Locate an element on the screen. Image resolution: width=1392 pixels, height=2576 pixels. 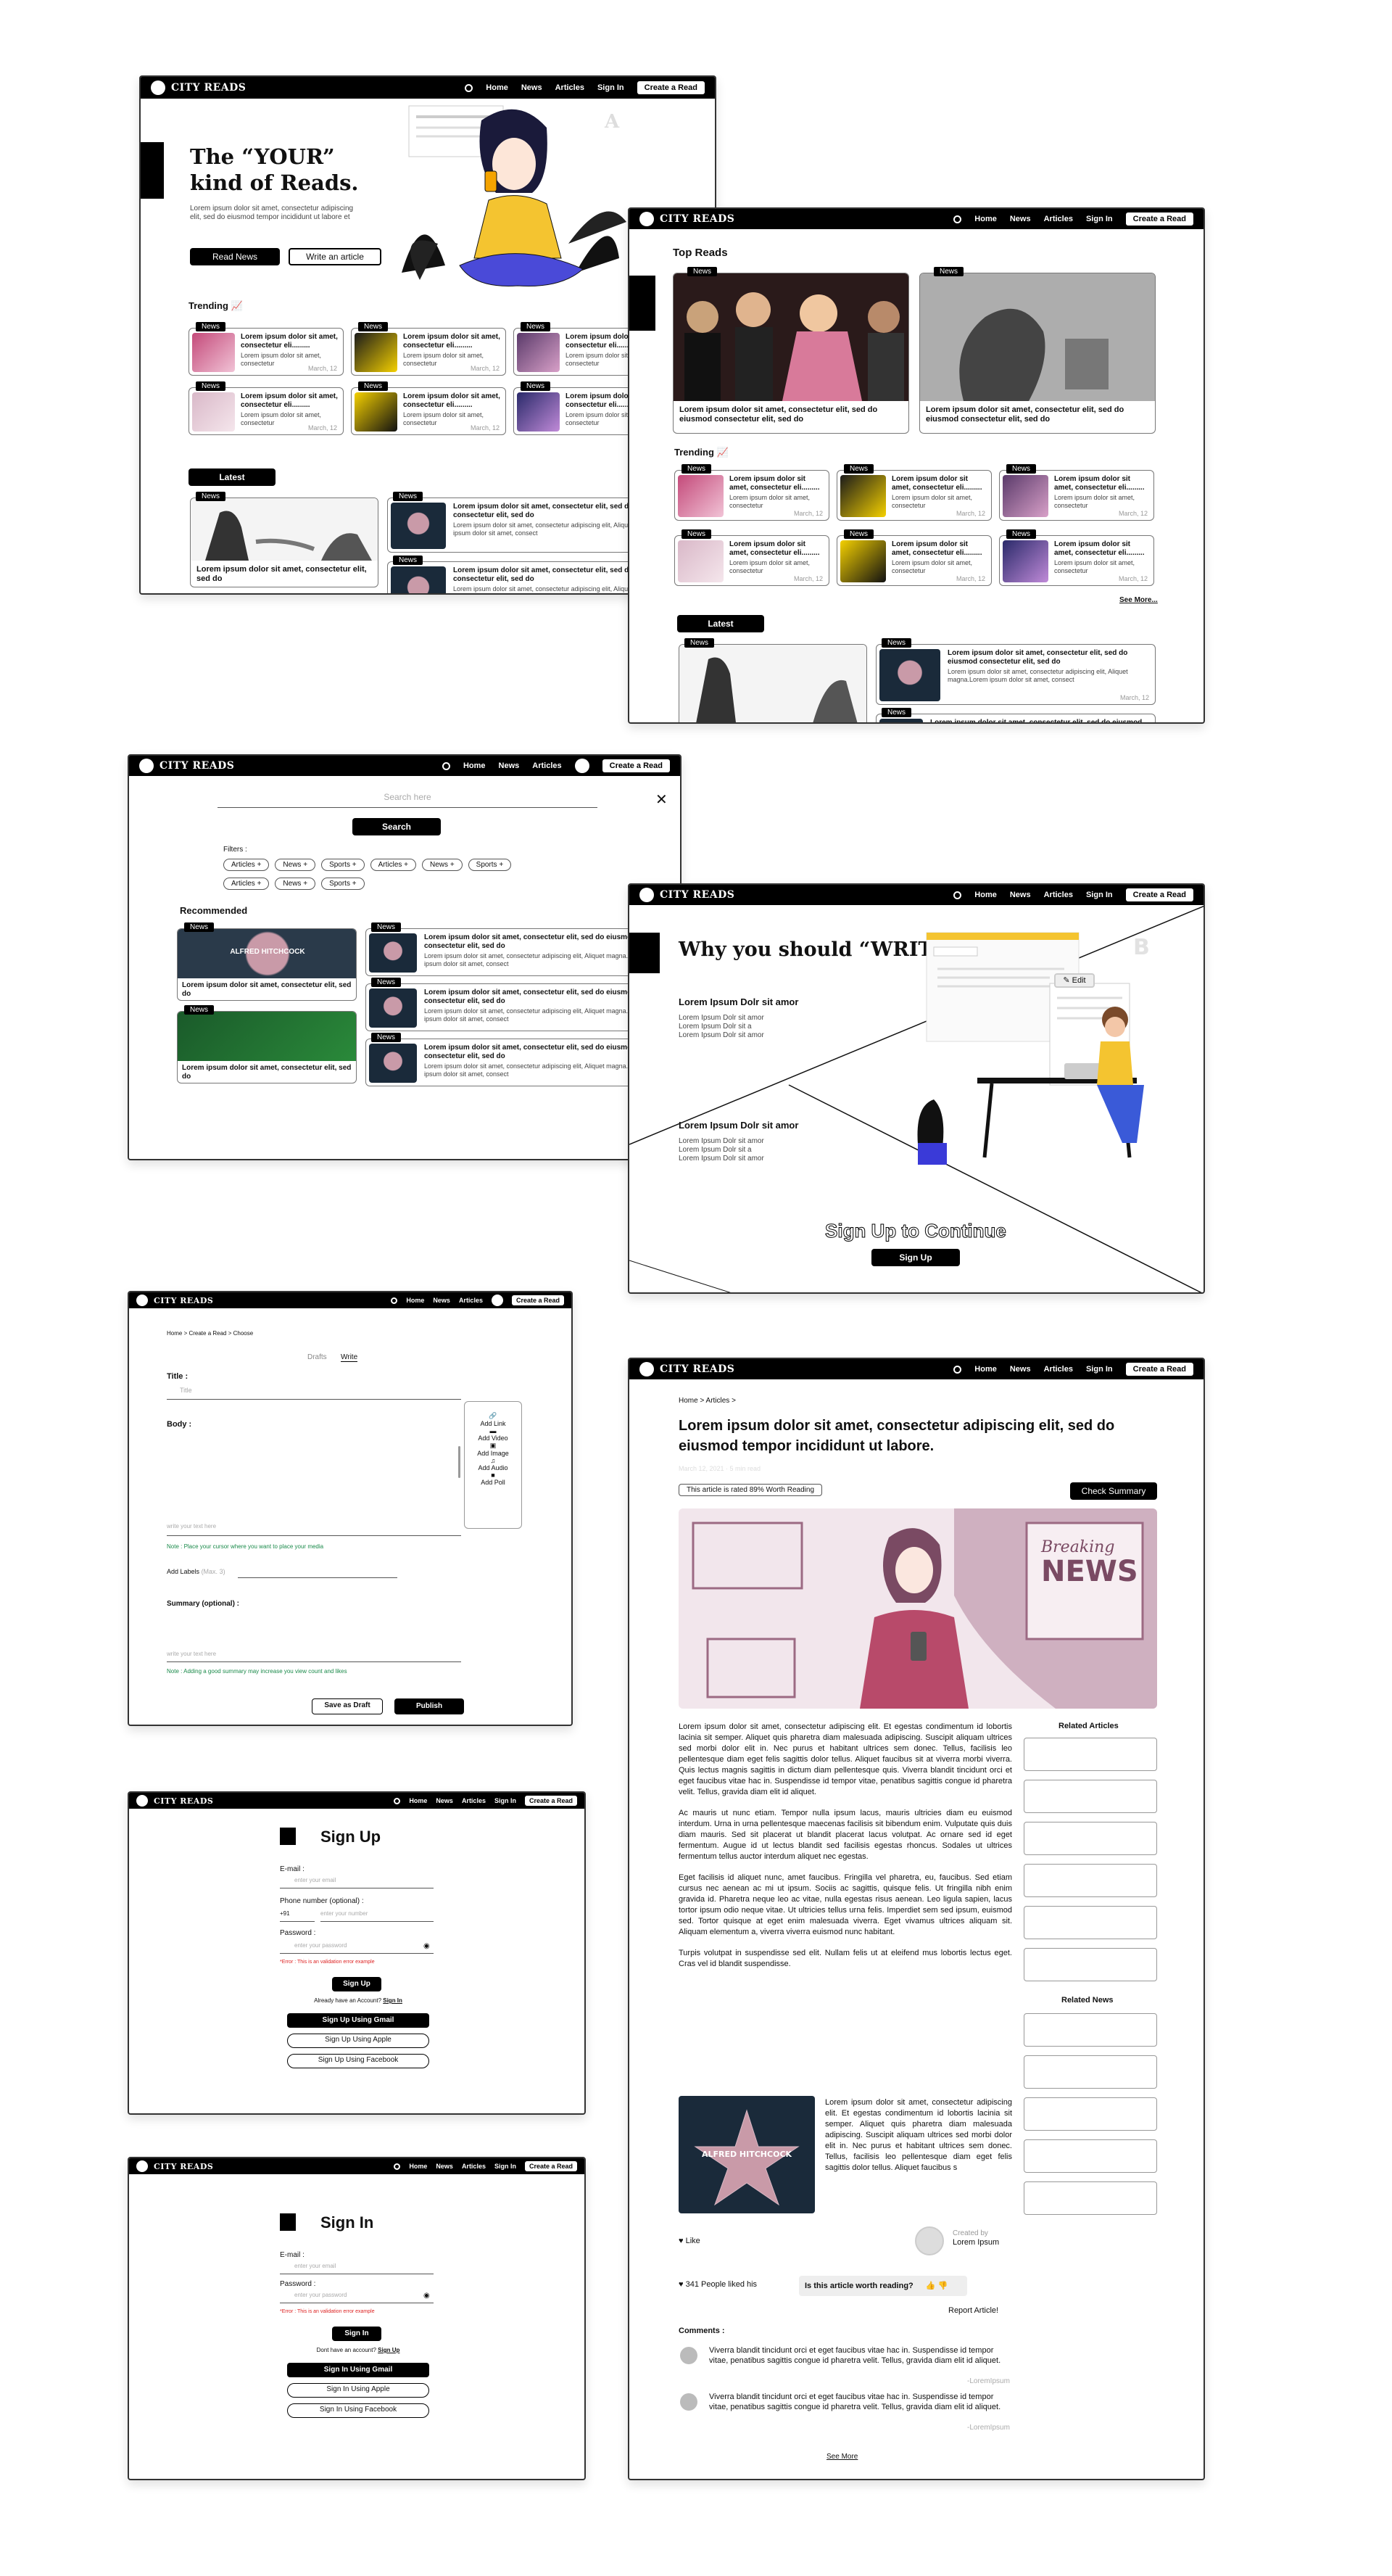
gmail-sign-up-button: Sign Up Using Gmail is located at coordinates (358, 2020).